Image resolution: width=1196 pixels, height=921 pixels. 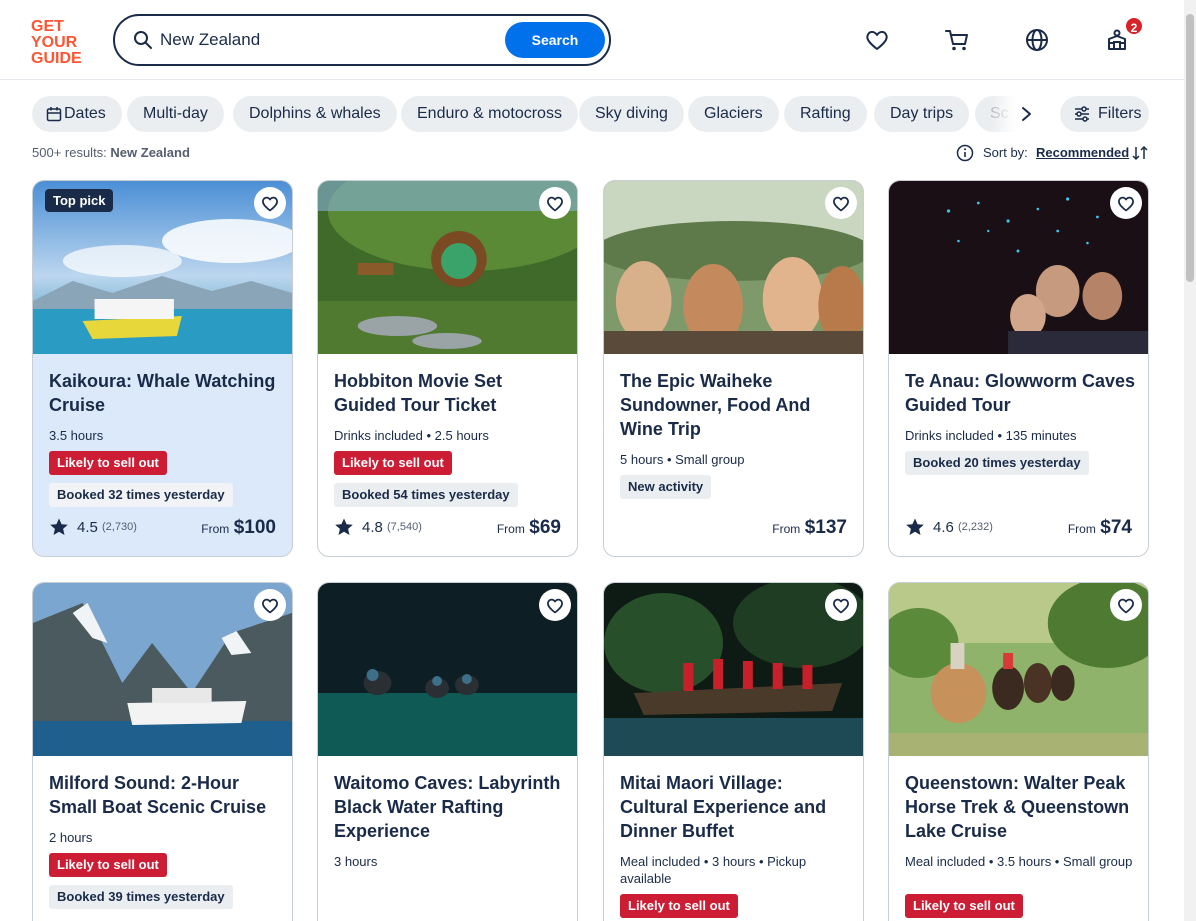 What do you see at coordinates (877, 40) in the screenshot?
I see `wishlist-heart-icon` at bounding box center [877, 40].